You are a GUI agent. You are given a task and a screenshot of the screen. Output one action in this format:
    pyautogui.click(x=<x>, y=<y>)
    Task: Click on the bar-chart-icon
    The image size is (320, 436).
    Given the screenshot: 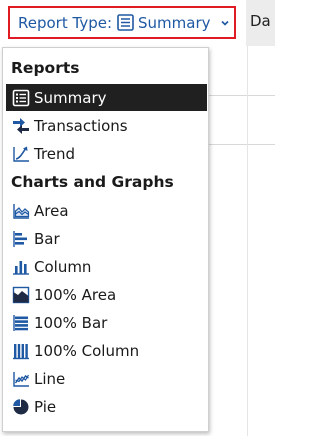 What is the action you would take?
    pyautogui.click(x=21, y=239)
    